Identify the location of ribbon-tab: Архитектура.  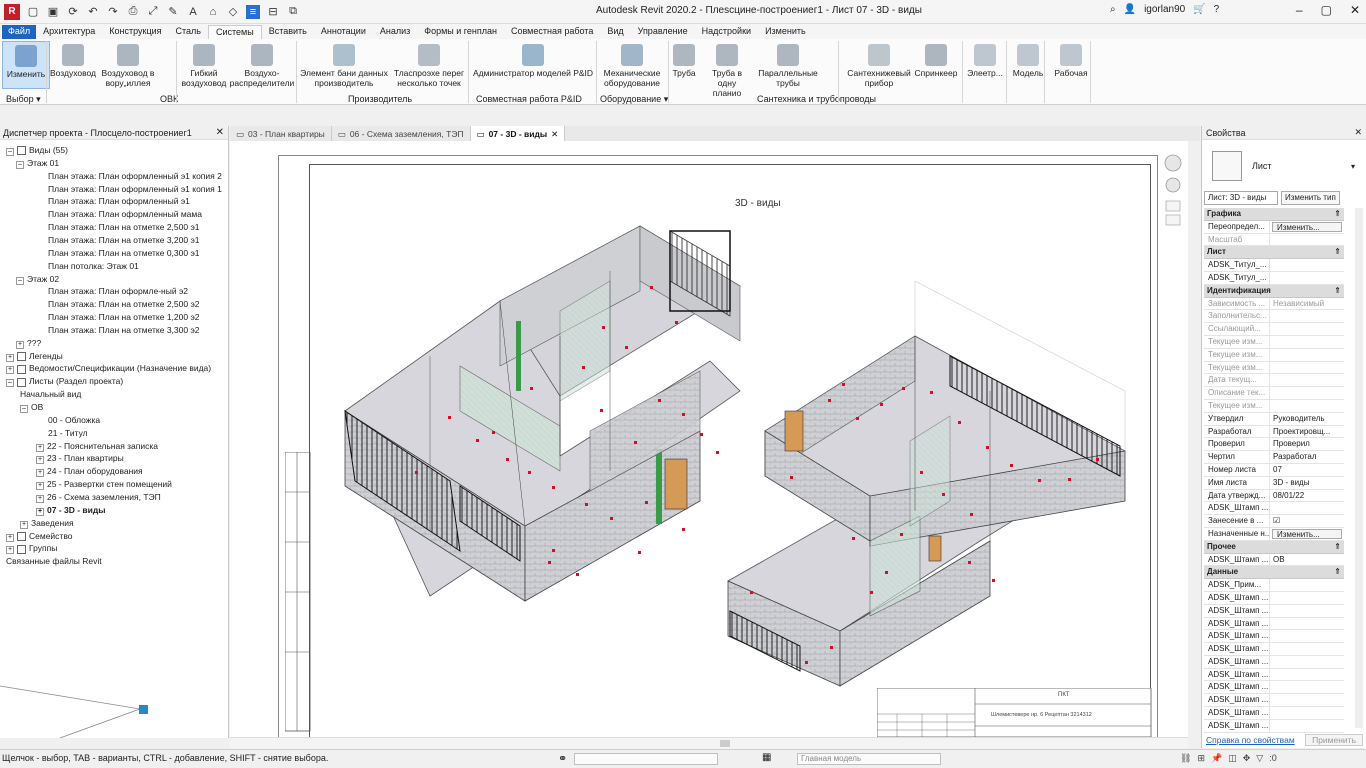
(69, 32).